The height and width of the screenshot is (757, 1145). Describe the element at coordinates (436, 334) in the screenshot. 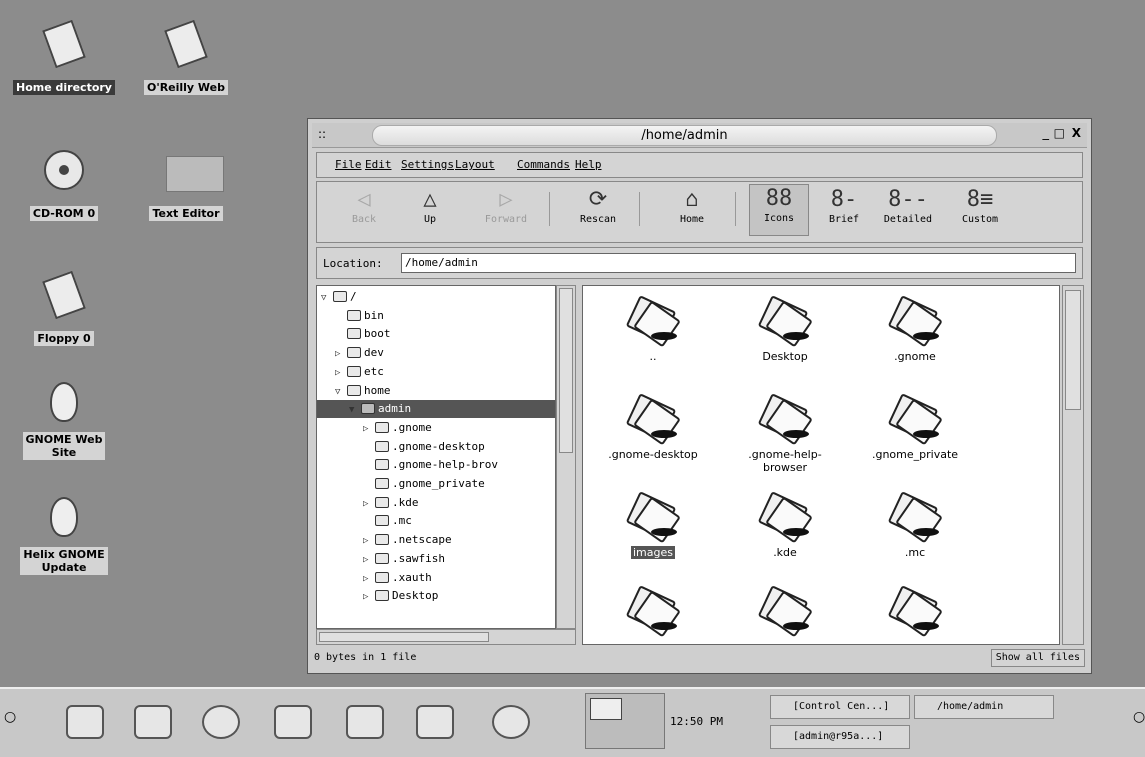

I see `tree-node: boot` at that location.